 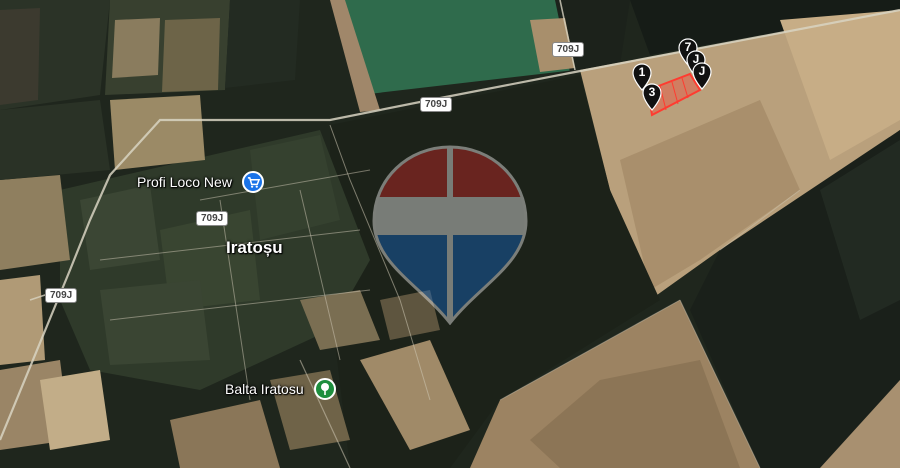 What do you see at coordinates (325, 389) in the screenshot?
I see `park-tree-icon` at bounding box center [325, 389].